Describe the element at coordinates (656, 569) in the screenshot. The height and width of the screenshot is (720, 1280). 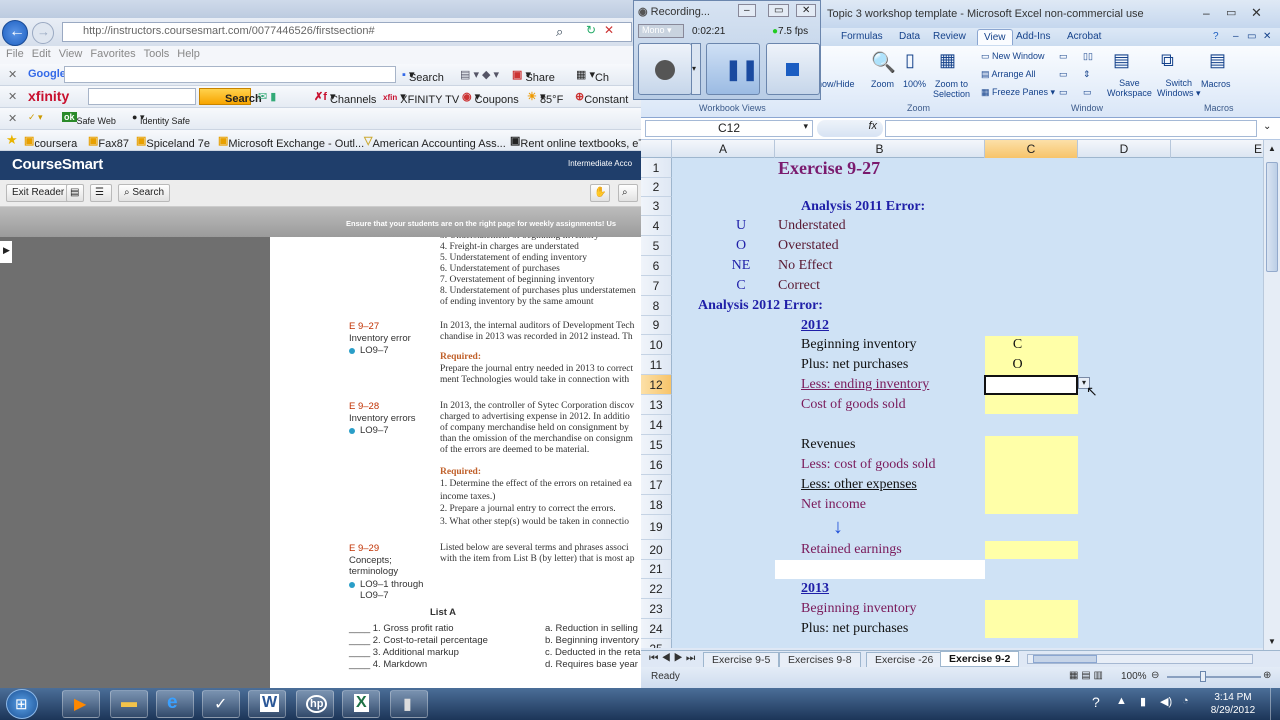
I see `row-header: 21` at that location.